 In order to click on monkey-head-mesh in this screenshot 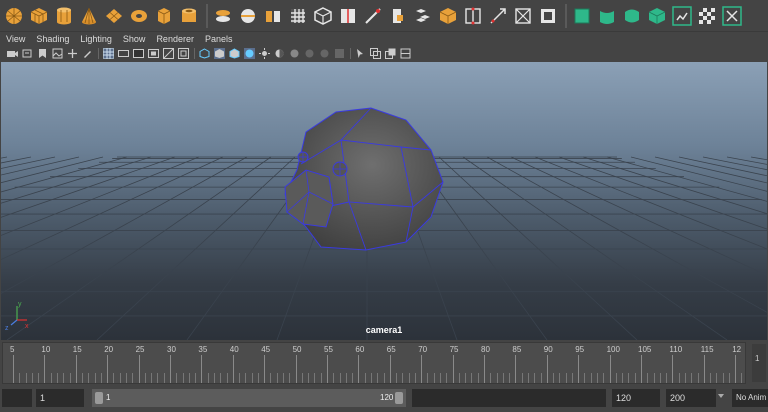, I will do `click(364, 179)`.